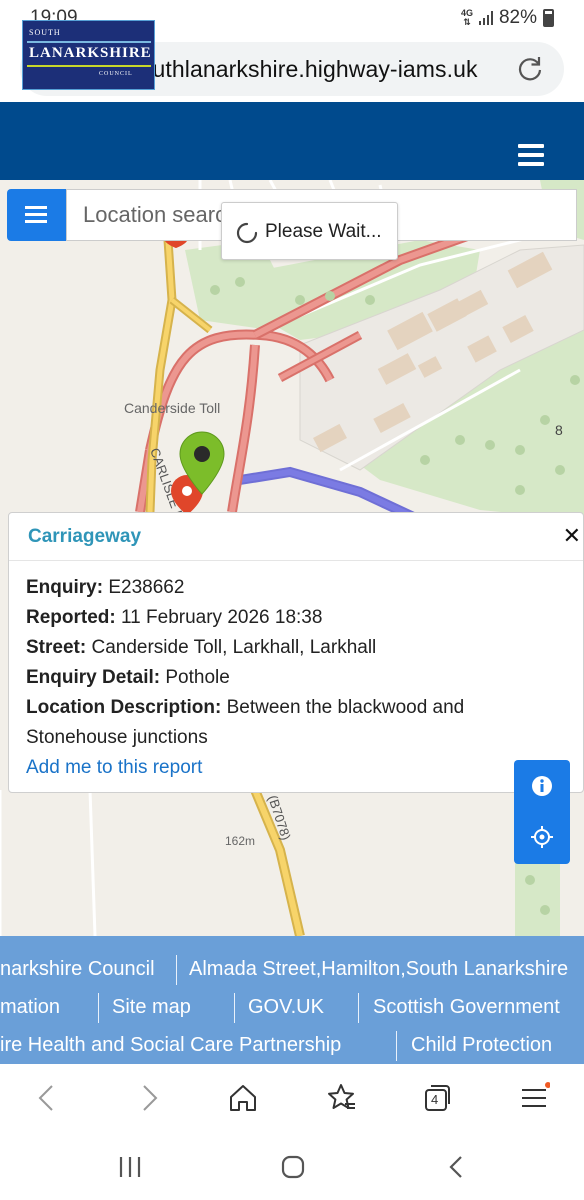 The height and width of the screenshot is (1200, 584). What do you see at coordinates (296, 537) in the screenshot?
I see `popup-header: Carriageway ✕` at bounding box center [296, 537].